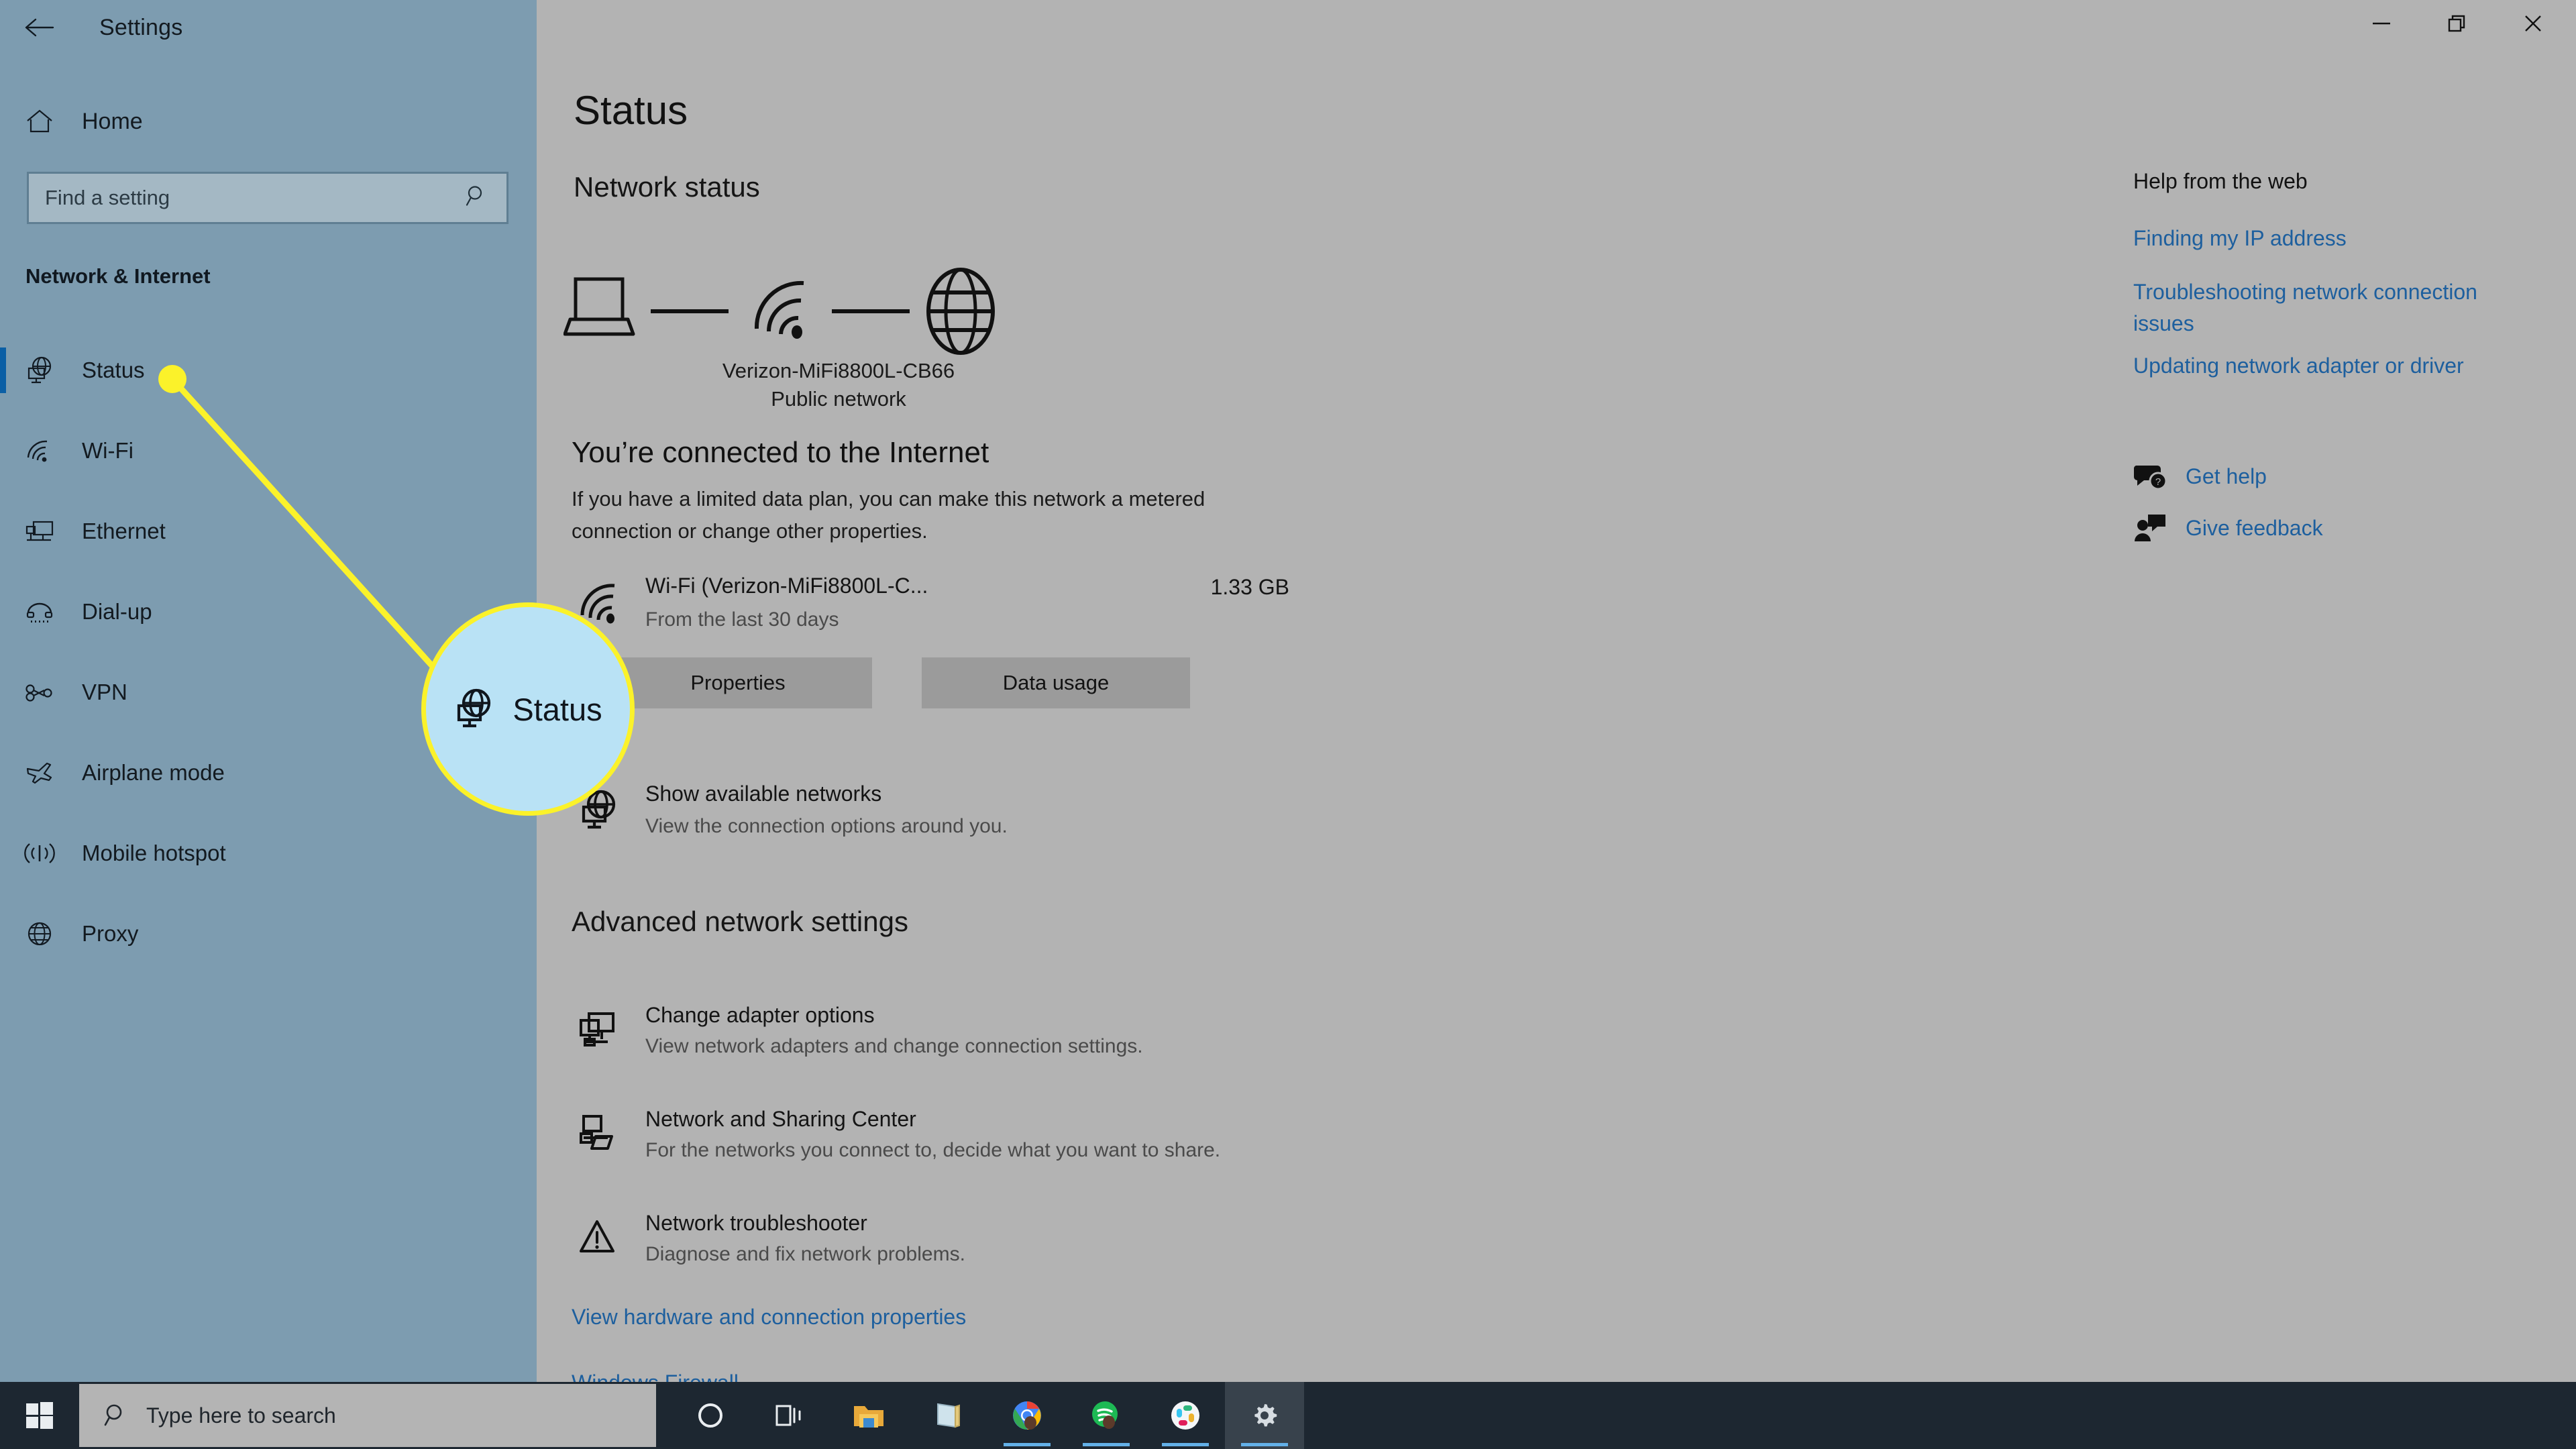 The image size is (2576, 1449). What do you see at coordinates (598, 1031) in the screenshot?
I see `adapter-icon` at bounding box center [598, 1031].